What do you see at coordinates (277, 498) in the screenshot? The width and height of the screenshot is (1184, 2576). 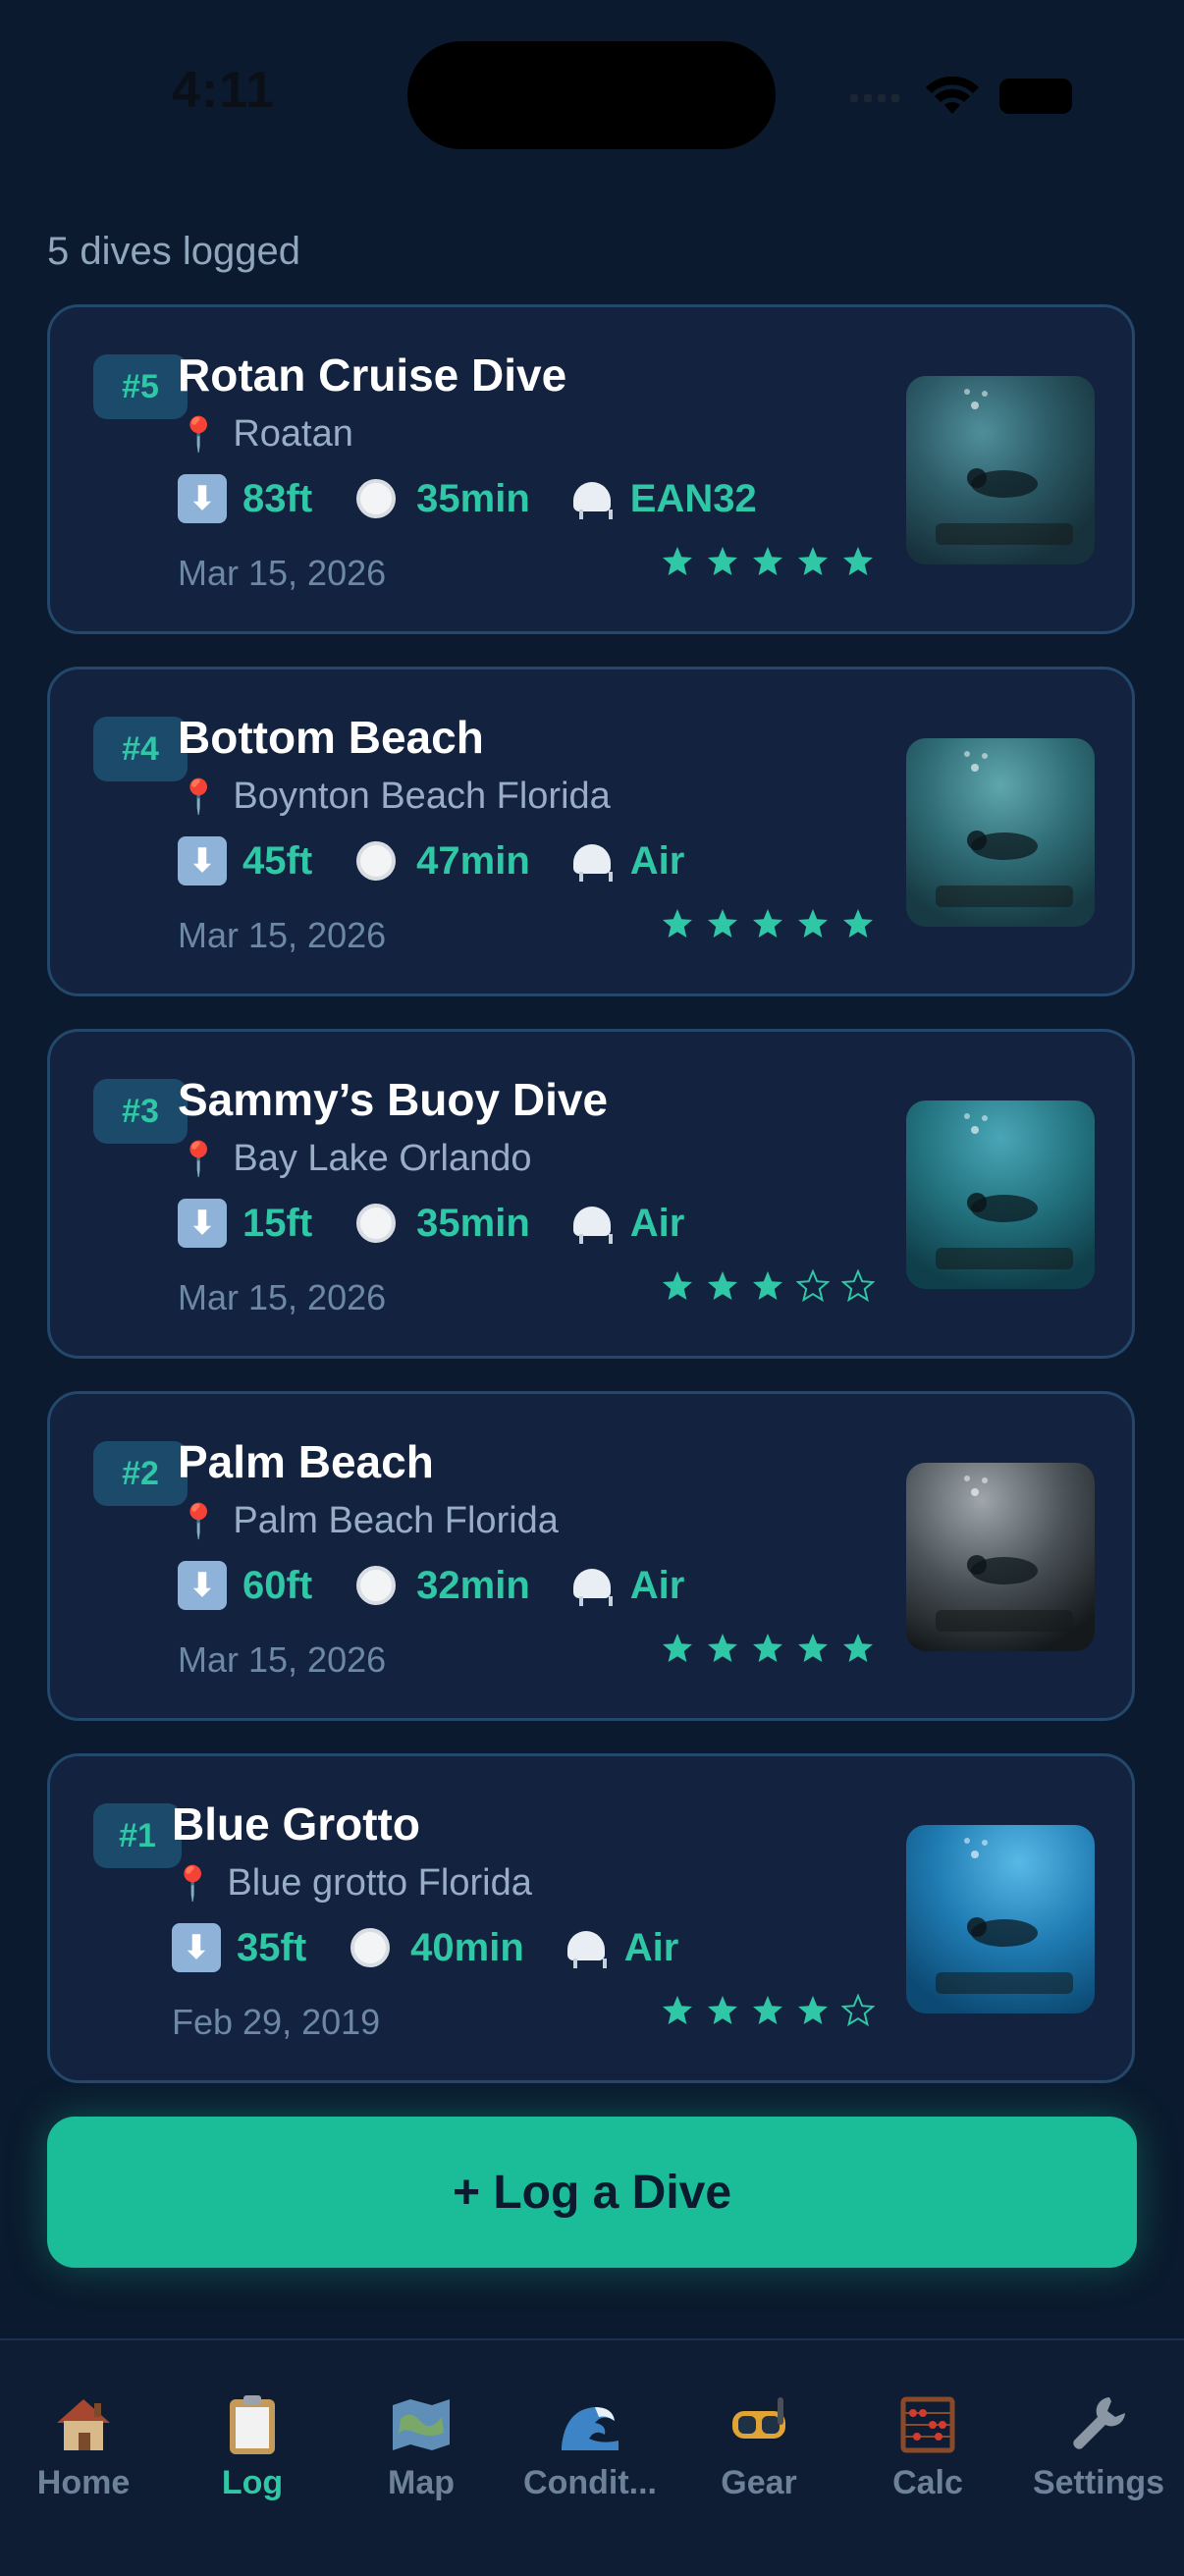 I see `depth-value: 83ft` at bounding box center [277, 498].